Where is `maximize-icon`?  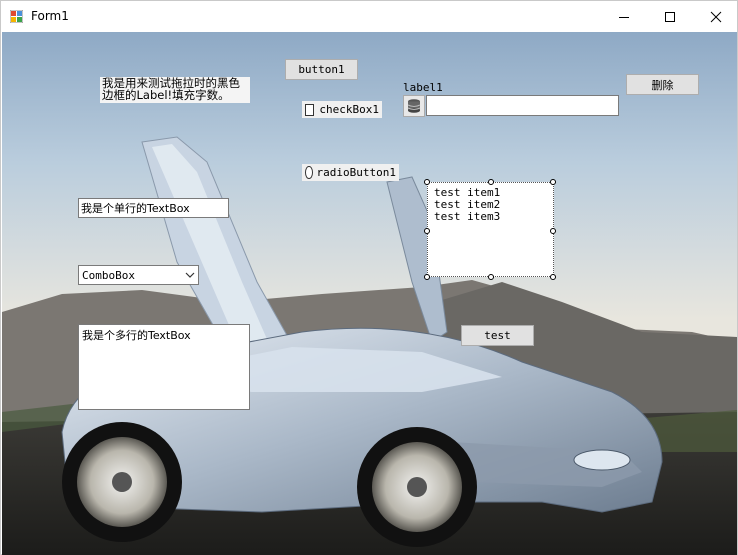 maximize-icon is located at coordinates (670, 16).